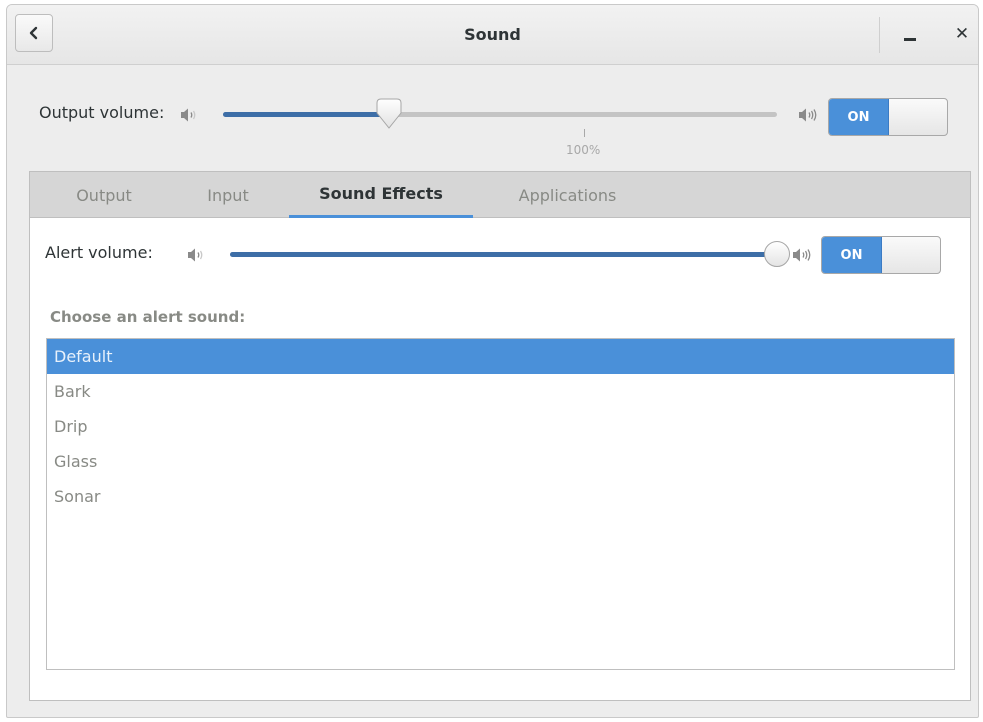 This screenshot has width=983, height=722. Describe the element at coordinates (910, 39) in the screenshot. I see `minimize-icon` at that location.